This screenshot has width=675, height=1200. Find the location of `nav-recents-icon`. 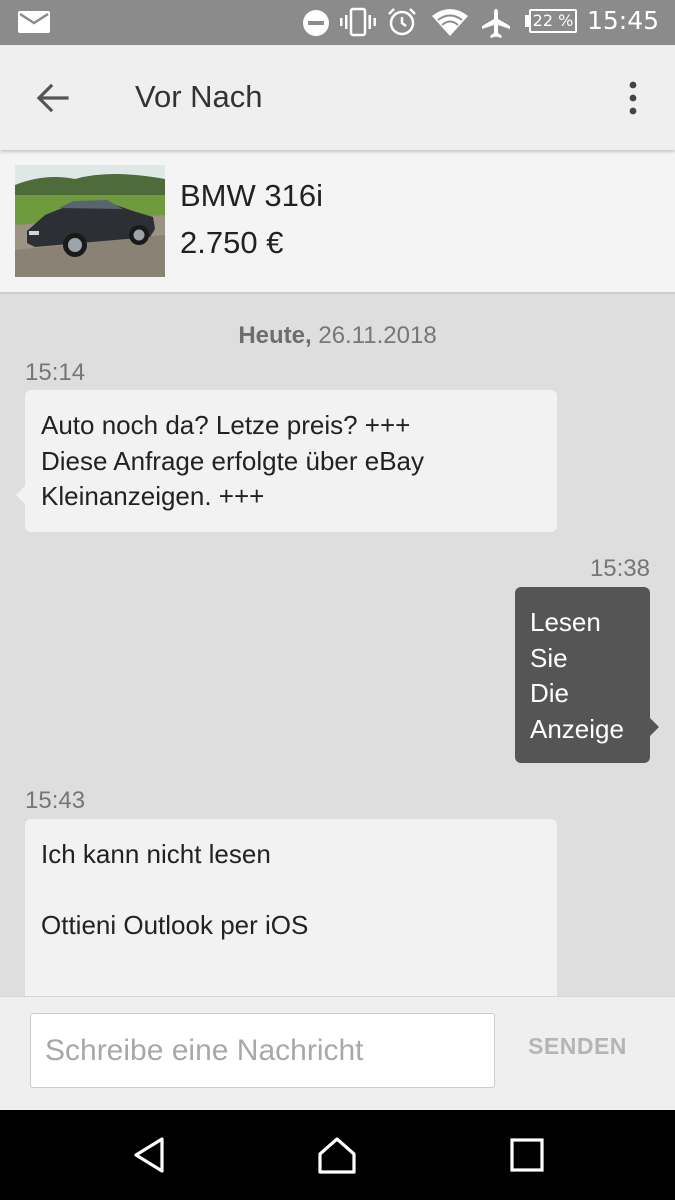

nav-recents-icon is located at coordinates (527, 1155).